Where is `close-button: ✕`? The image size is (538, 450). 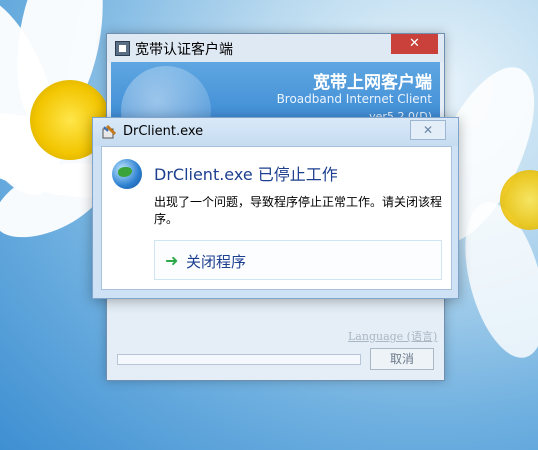
close-button: ✕ is located at coordinates (414, 44).